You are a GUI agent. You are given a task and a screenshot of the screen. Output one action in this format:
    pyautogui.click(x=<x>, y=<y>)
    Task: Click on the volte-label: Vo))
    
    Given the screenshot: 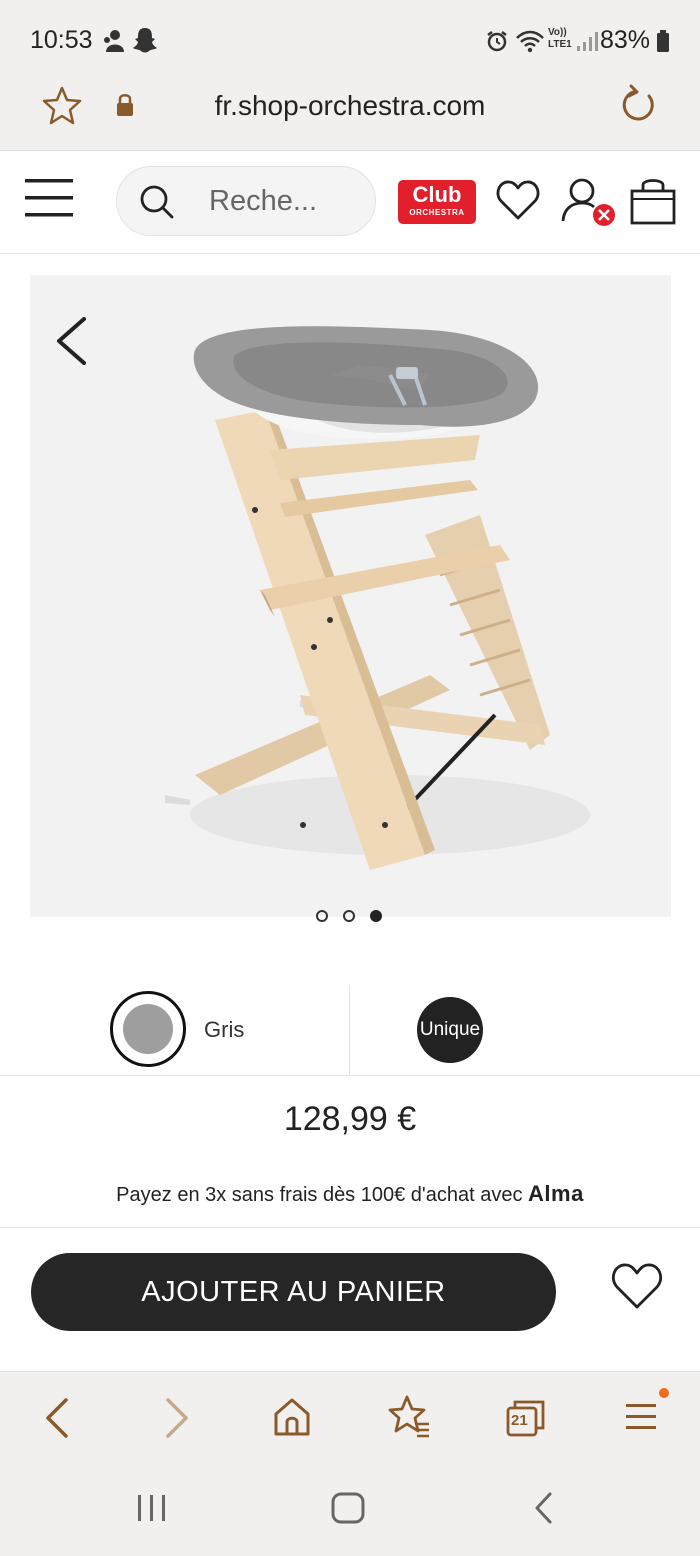 What is the action you would take?
    pyautogui.click(x=557, y=32)
    